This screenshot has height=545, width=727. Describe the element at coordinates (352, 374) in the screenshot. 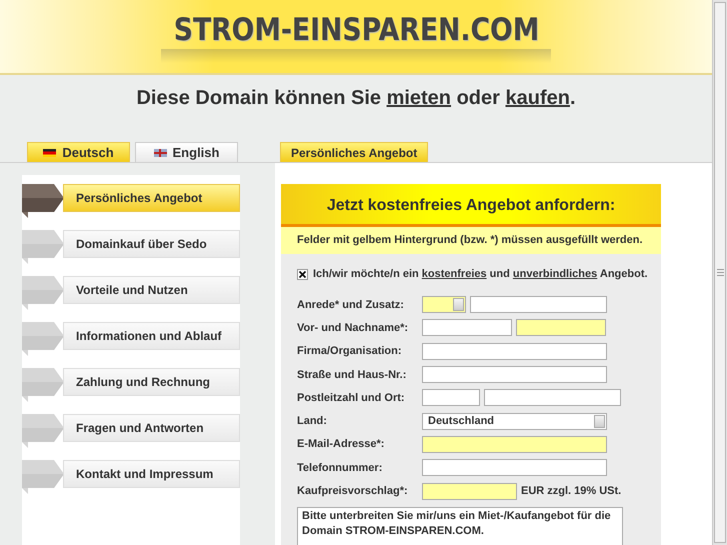

I see `field-label: Straße und Haus-Nr.:` at that location.